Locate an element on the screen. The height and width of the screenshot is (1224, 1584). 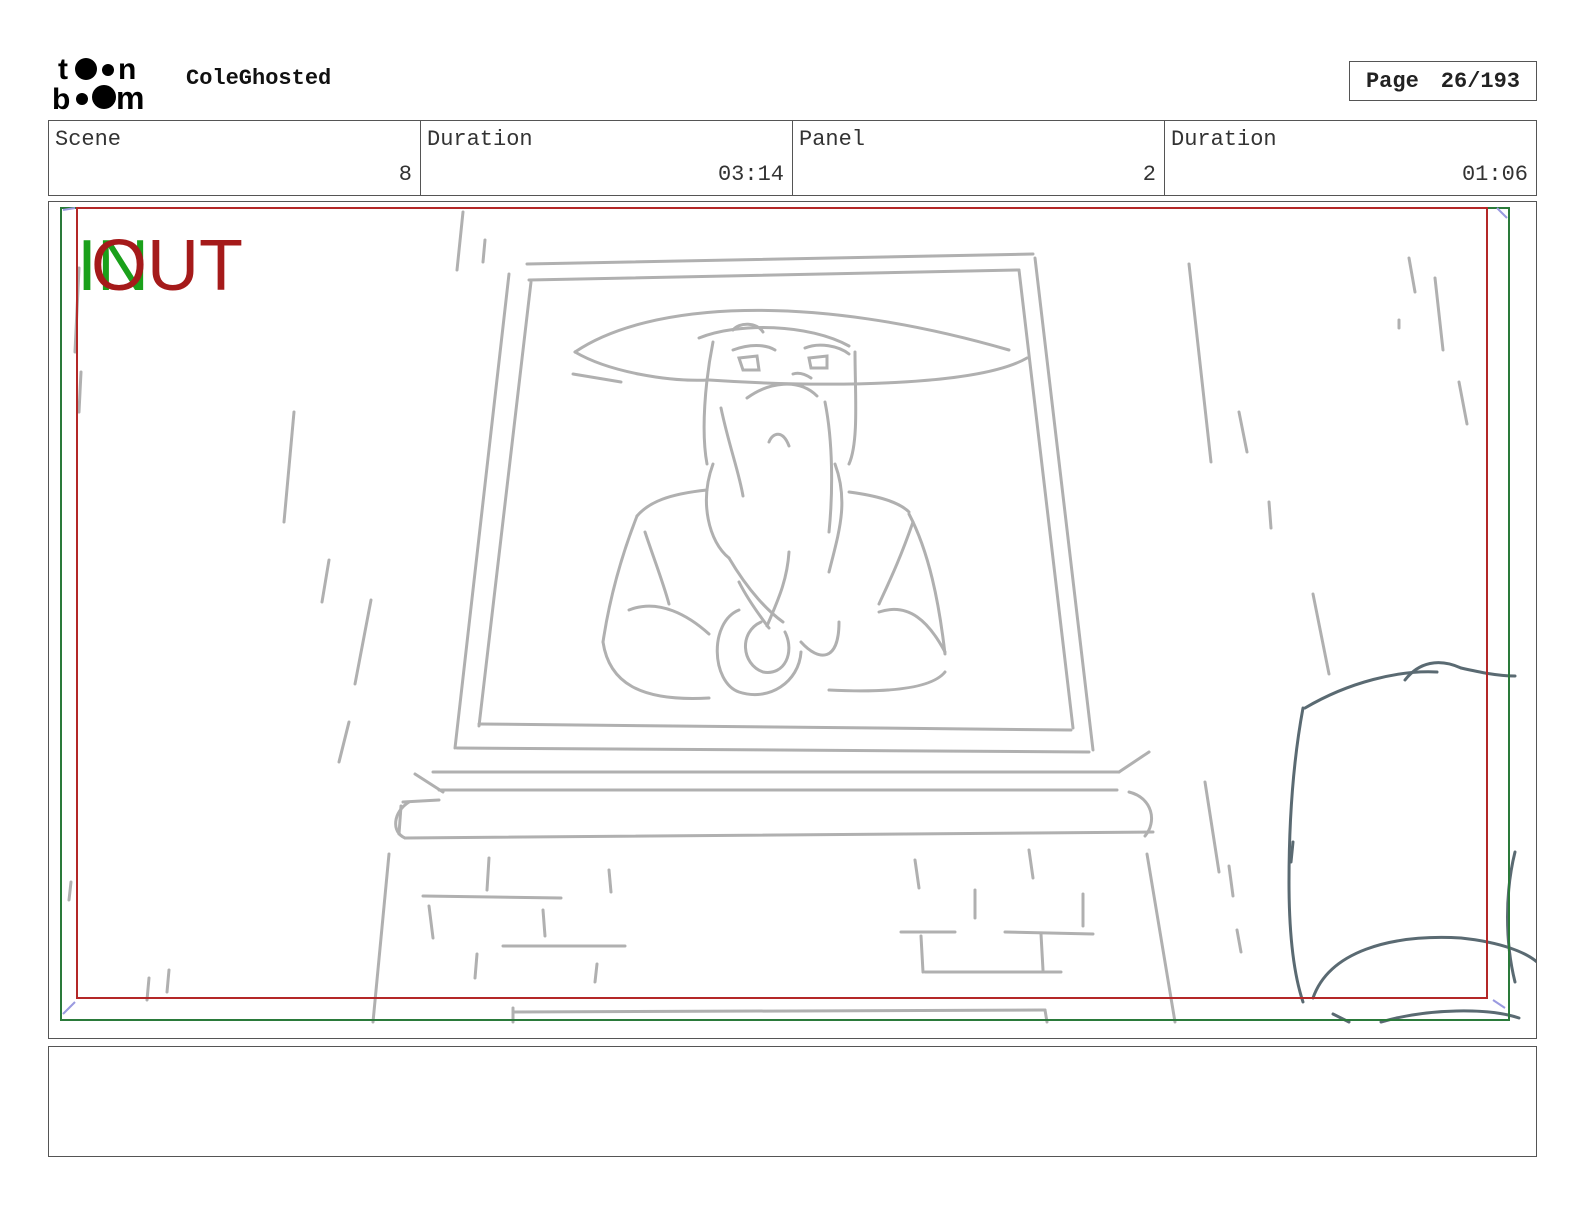
panel-value: 2 is located at coordinates (1149, 174).